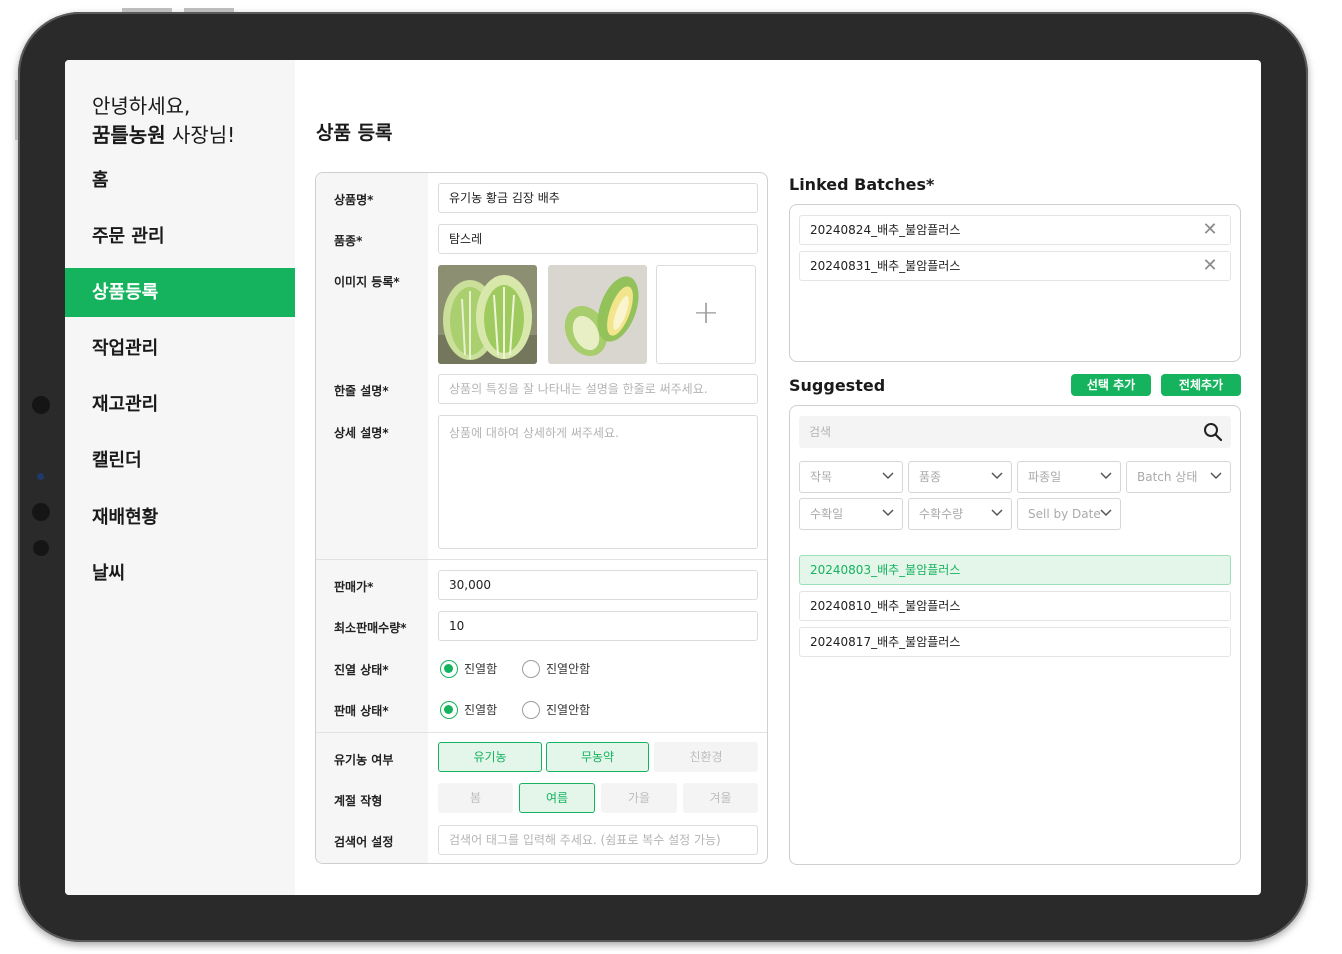 The height and width of the screenshot is (954, 1342). I want to click on product-name-input: 유기농 황금 김장 배추, so click(598, 198).